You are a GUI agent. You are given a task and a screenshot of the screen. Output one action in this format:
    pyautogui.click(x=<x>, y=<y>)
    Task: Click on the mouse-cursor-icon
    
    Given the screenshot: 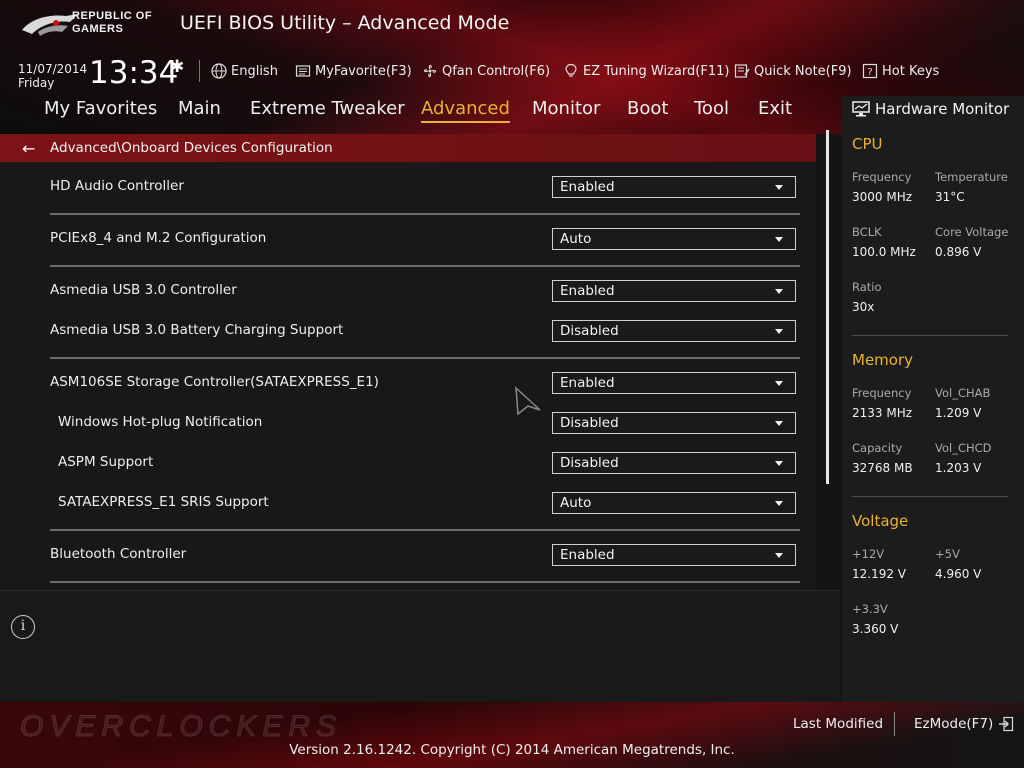 What is the action you would take?
    pyautogui.click(x=528, y=401)
    